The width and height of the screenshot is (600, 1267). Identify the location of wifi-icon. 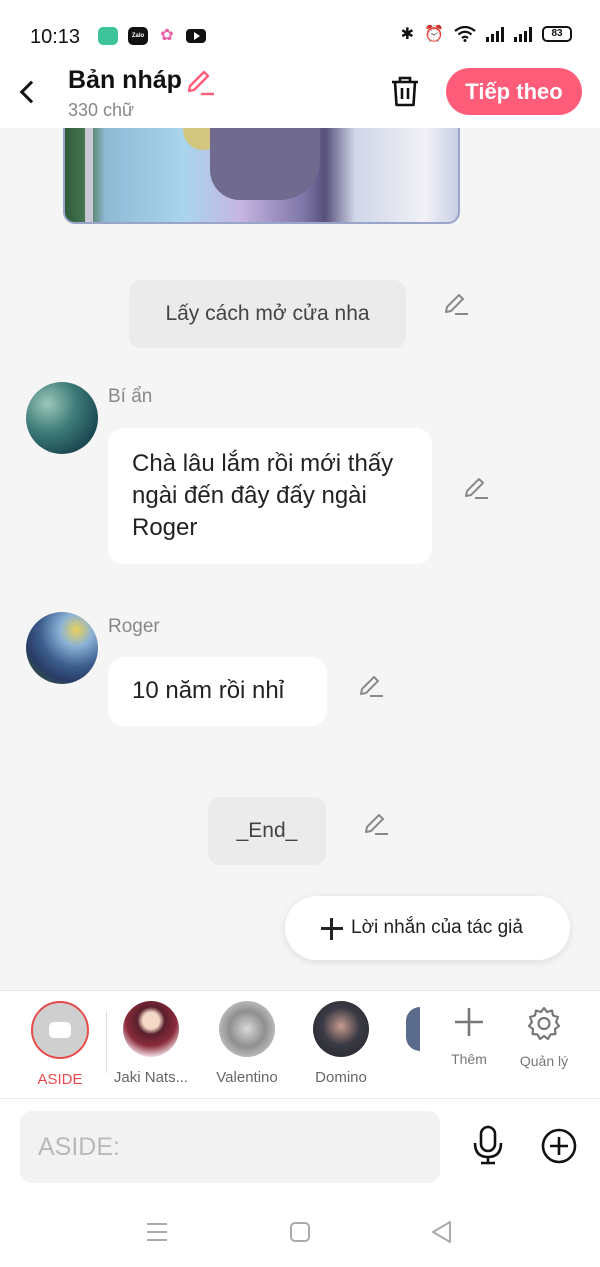
(465, 34).